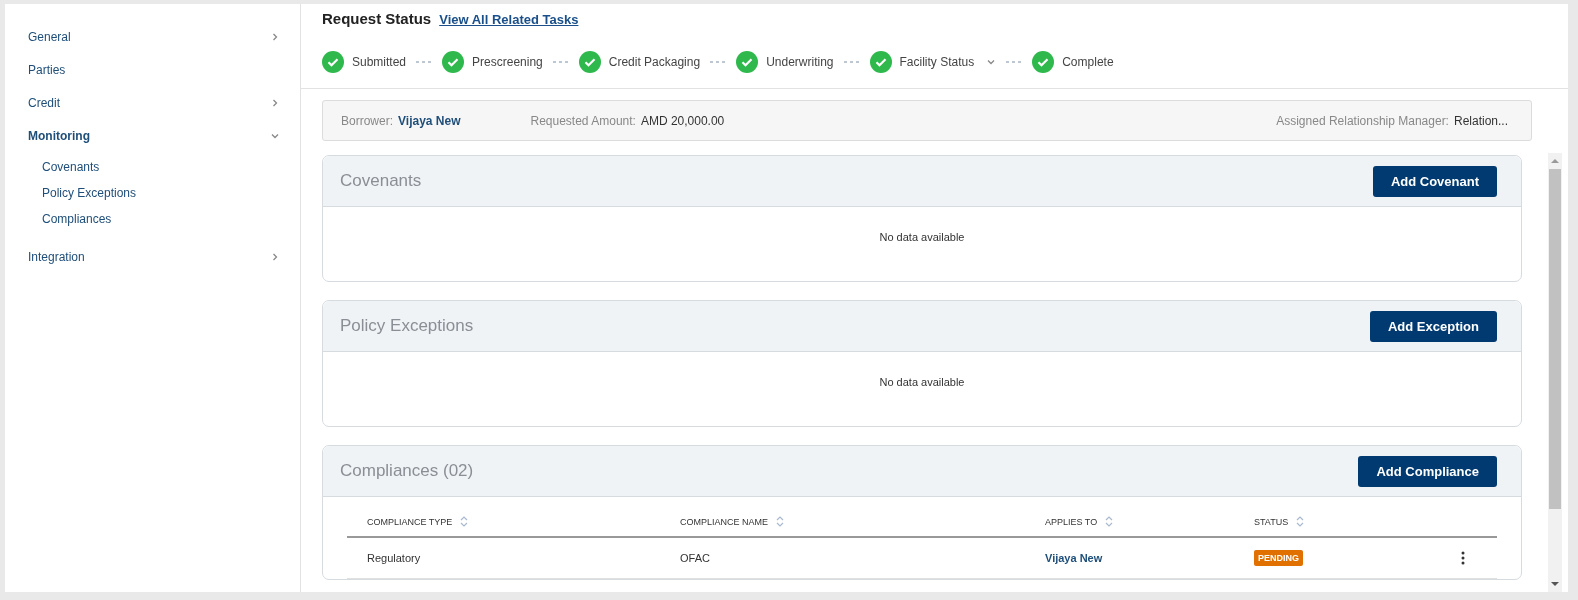 The width and height of the screenshot is (1578, 600). What do you see at coordinates (377, 18) in the screenshot?
I see `page-title: Request Status` at bounding box center [377, 18].